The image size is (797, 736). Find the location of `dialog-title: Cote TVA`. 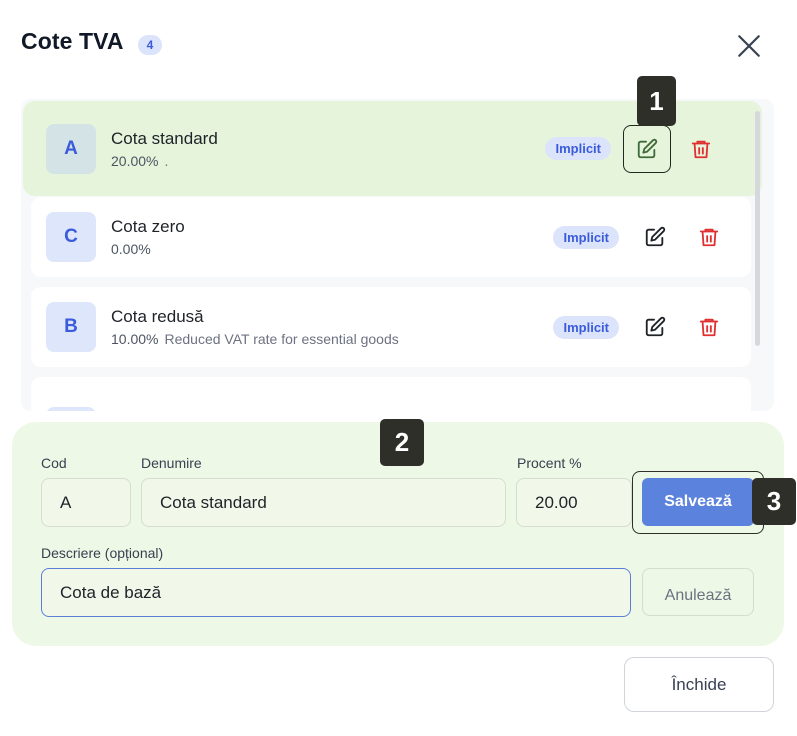

dialog-title: Cote TVA is located at coordinates (72, 41).